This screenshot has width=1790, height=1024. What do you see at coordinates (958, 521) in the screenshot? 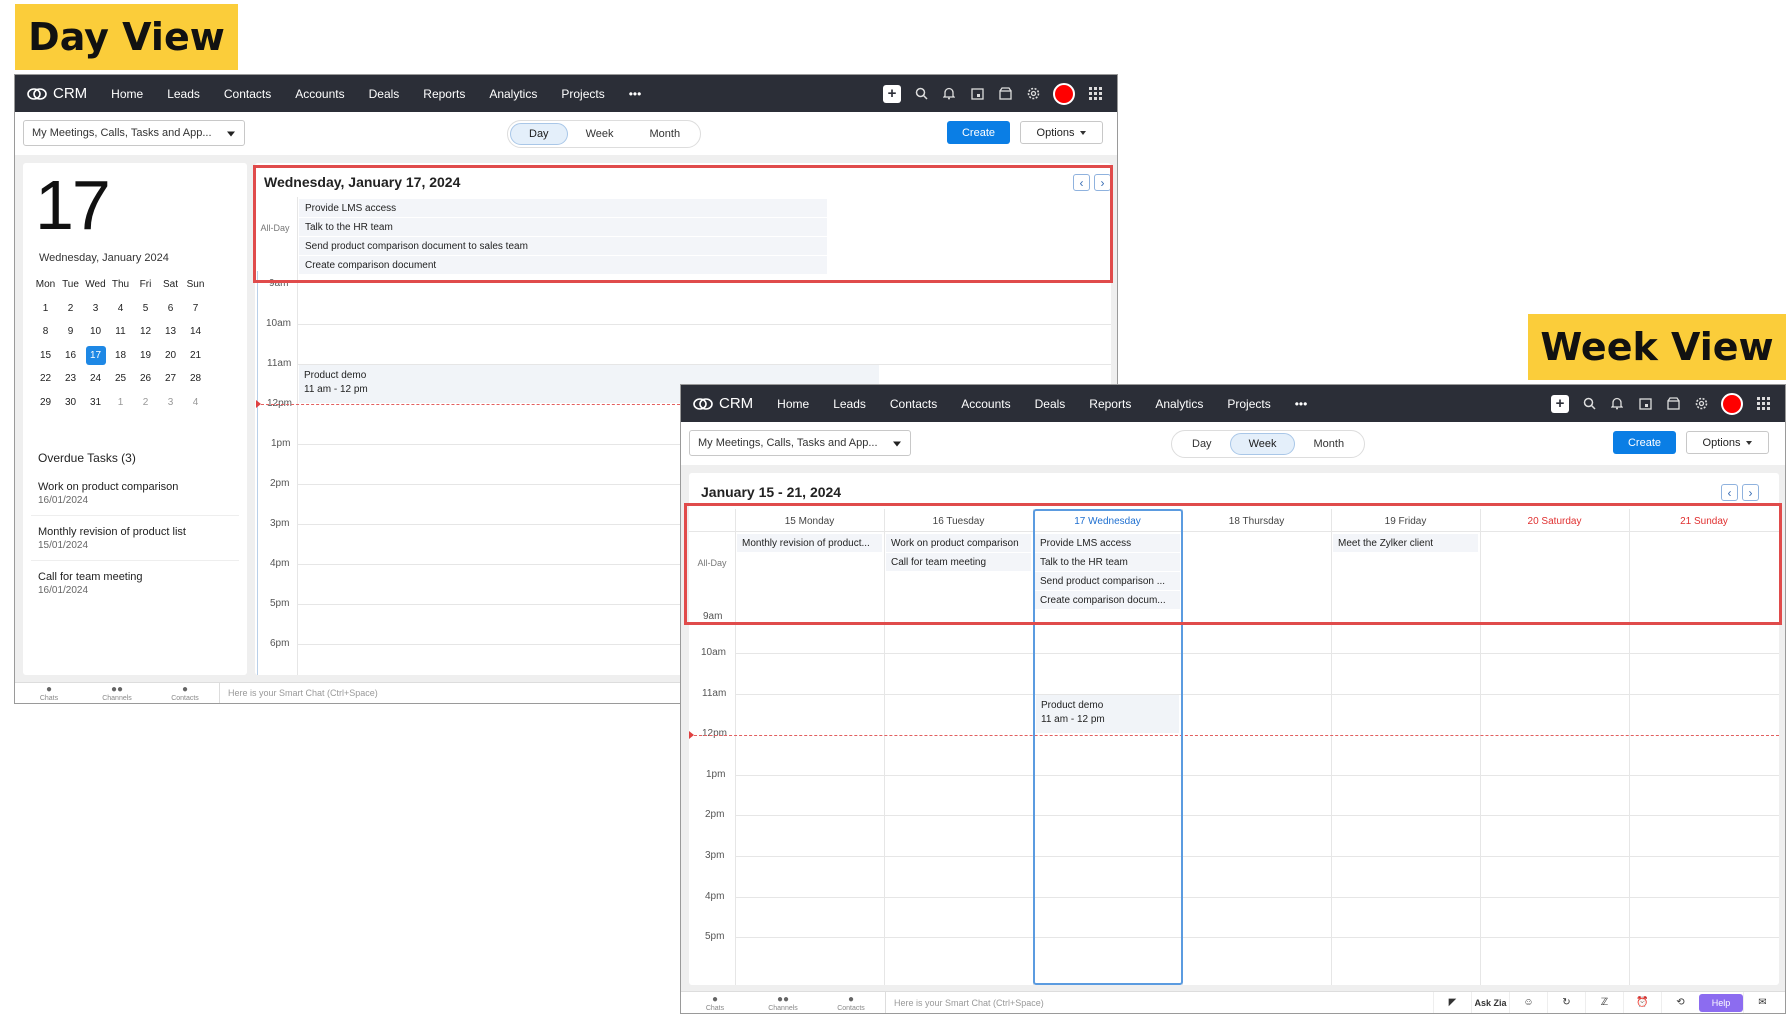
I see `day-header-tuesday: 16 Tuesday` at bounding box center [958, 521].